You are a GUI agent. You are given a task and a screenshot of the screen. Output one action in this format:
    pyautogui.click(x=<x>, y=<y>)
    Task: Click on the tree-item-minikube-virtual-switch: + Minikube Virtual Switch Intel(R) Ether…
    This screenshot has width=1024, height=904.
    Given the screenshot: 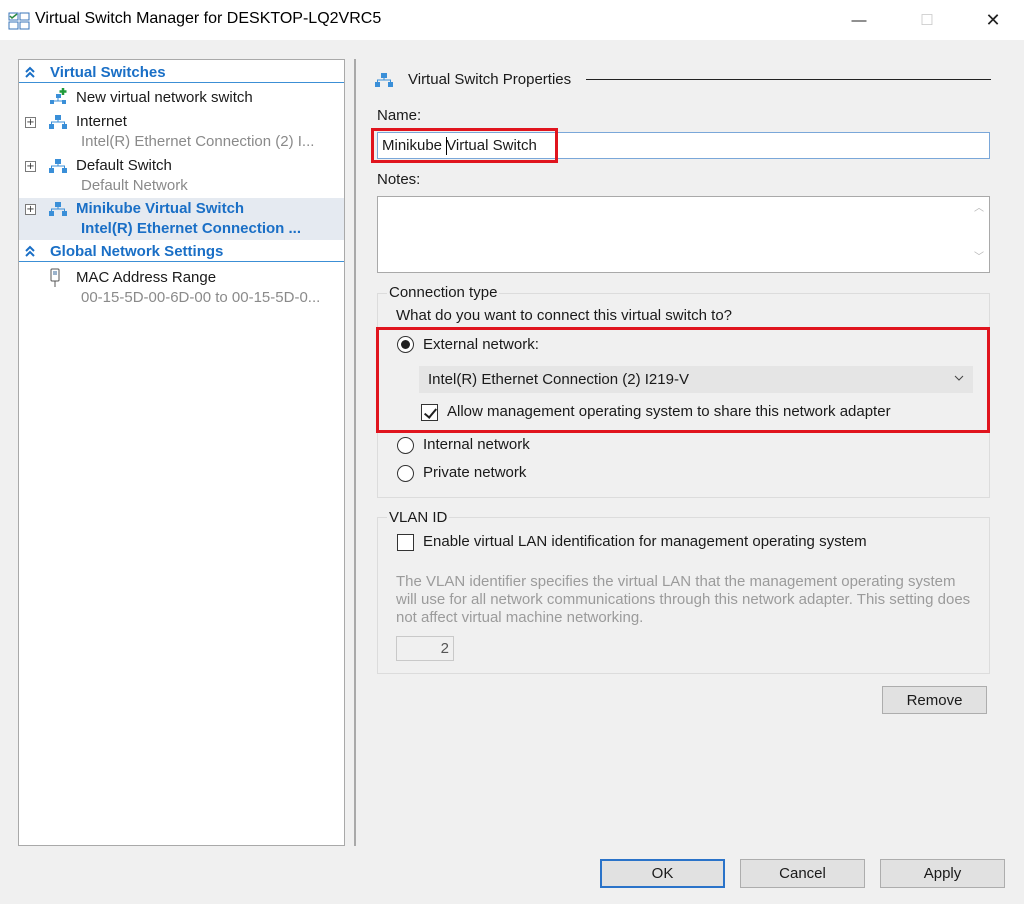 What is the action you would take?
    pyautogui.click(x=181, y=219)
    